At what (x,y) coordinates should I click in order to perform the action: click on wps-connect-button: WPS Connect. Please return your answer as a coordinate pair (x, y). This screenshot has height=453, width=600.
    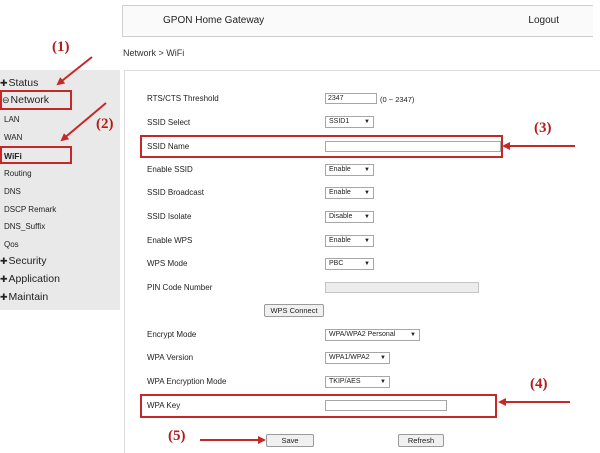
    Looking at the image, I should click on (294, 310).